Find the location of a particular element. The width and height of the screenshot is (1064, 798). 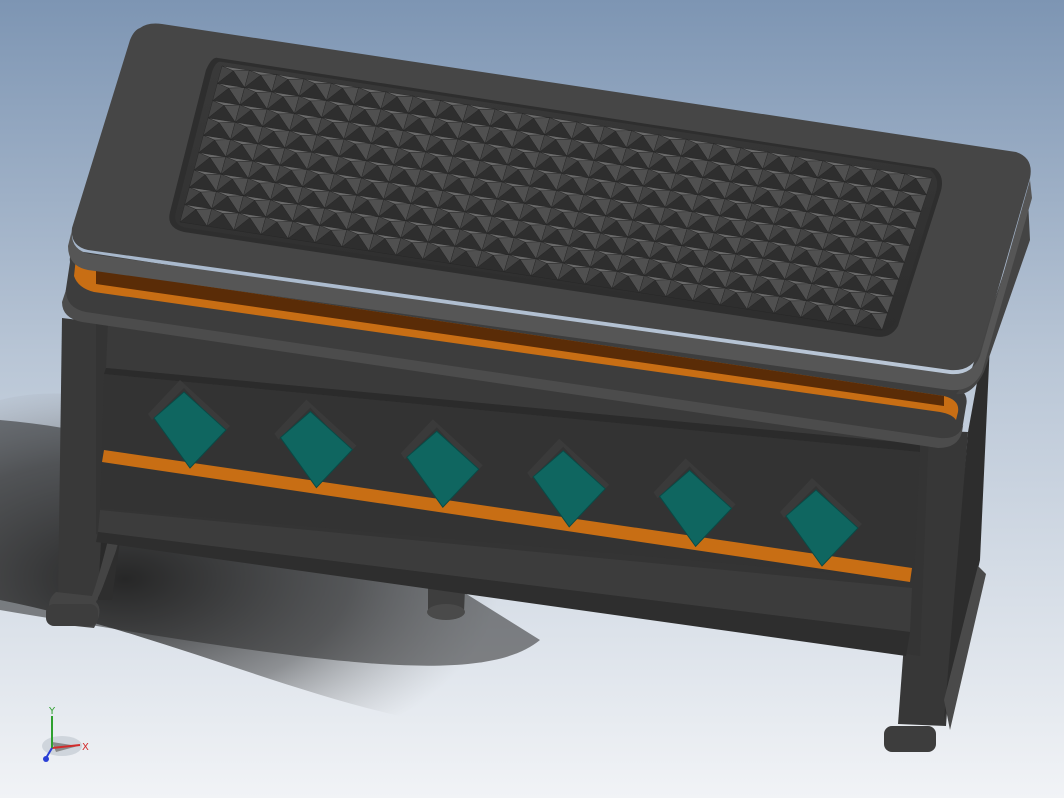

triad-x-label: X is located at coordinates (85, 747).